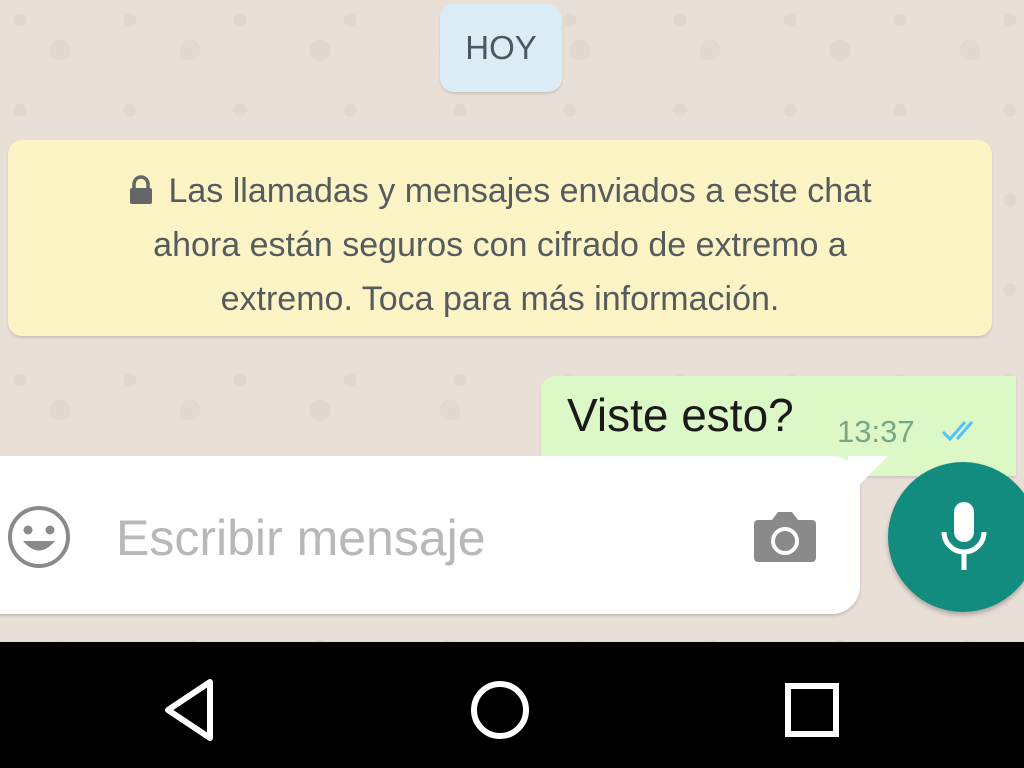 The height and width of the screenshot is (768, 1024). Describe the element at coordinates (416, 538) in the screenshot. I see `message-input` at that location.